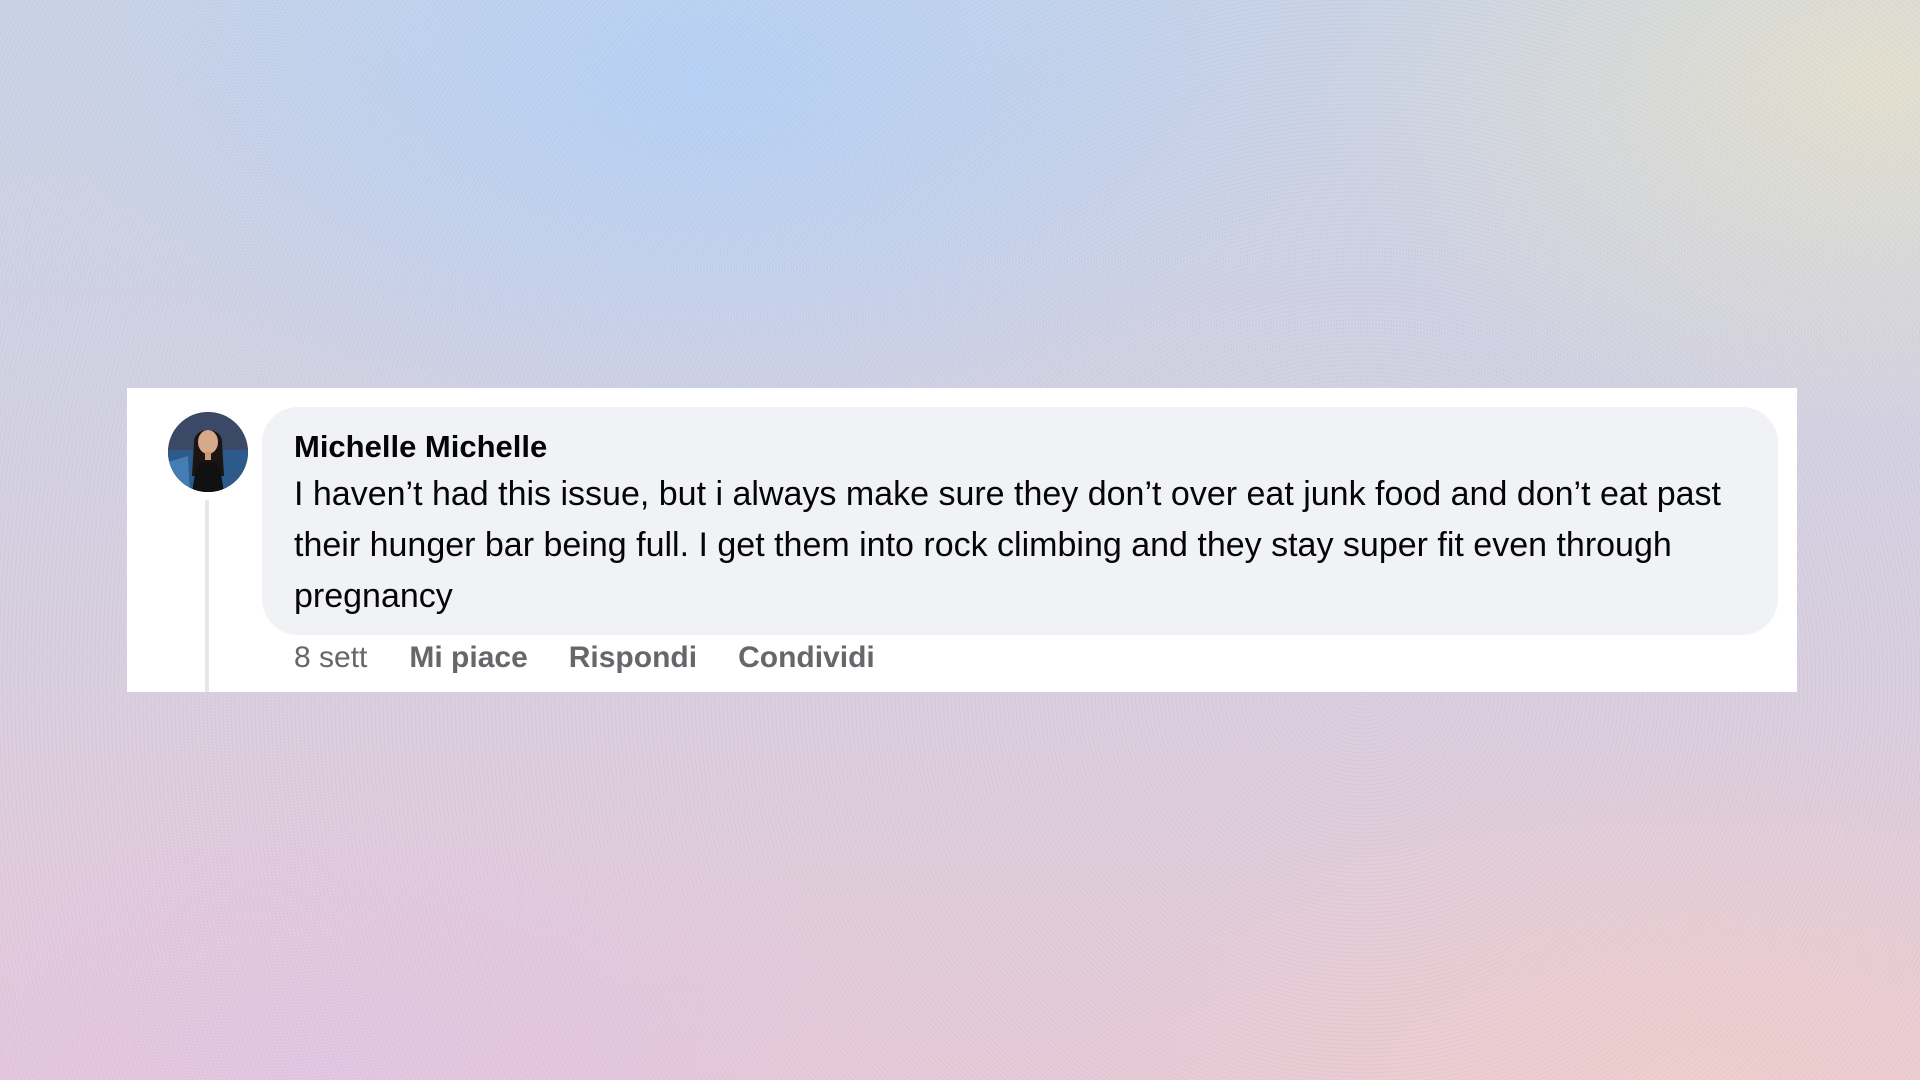  Describe the element at coordinates (207, 596) in the screenshot. I see `thread-line` at that location.